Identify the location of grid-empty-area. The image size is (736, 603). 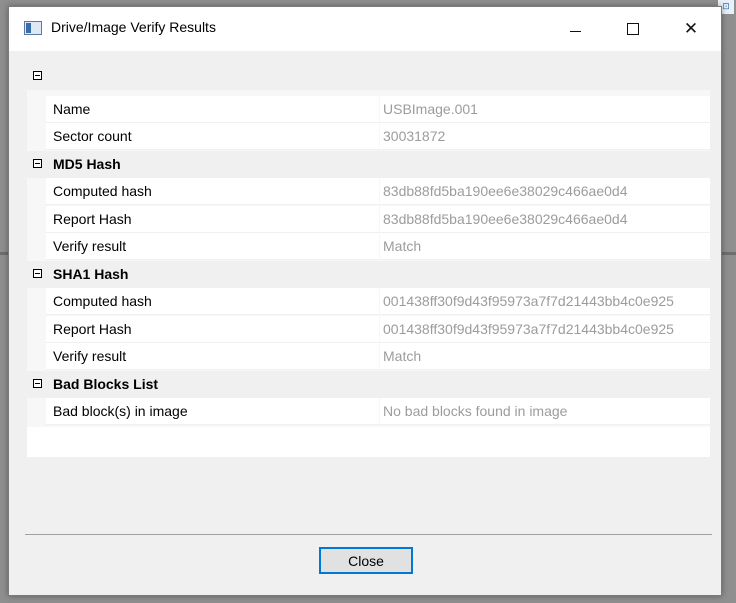
(368, 442).